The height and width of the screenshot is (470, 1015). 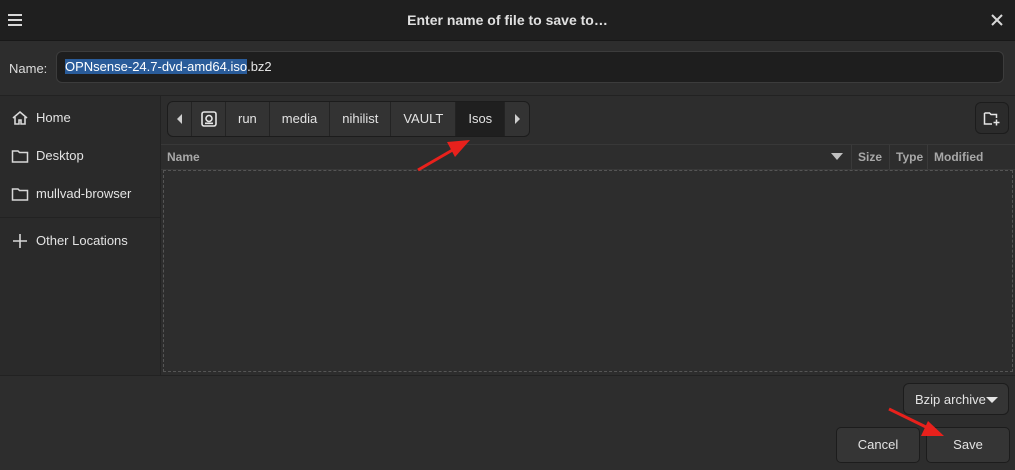 I want to click on sidebar-item-label: Other Locations, so click(x=82, y=240).